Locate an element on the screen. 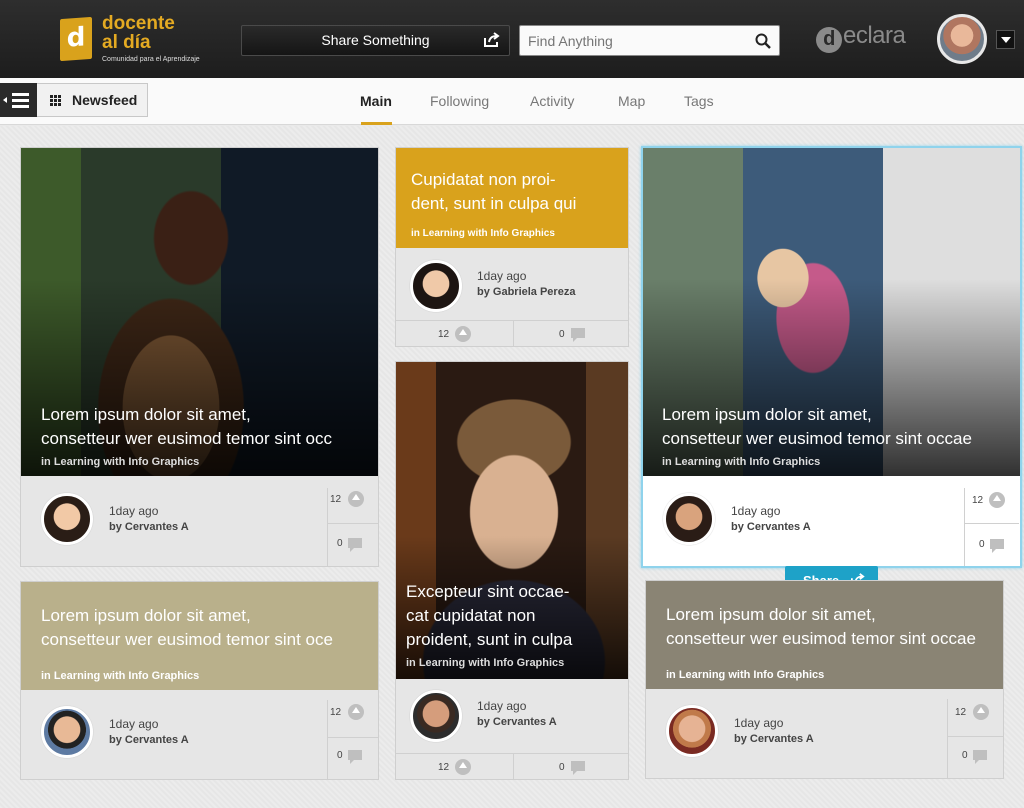 This screenshot has height=808, width=1024. declara-brand-text: eclara is located at coordinates (874, 35).